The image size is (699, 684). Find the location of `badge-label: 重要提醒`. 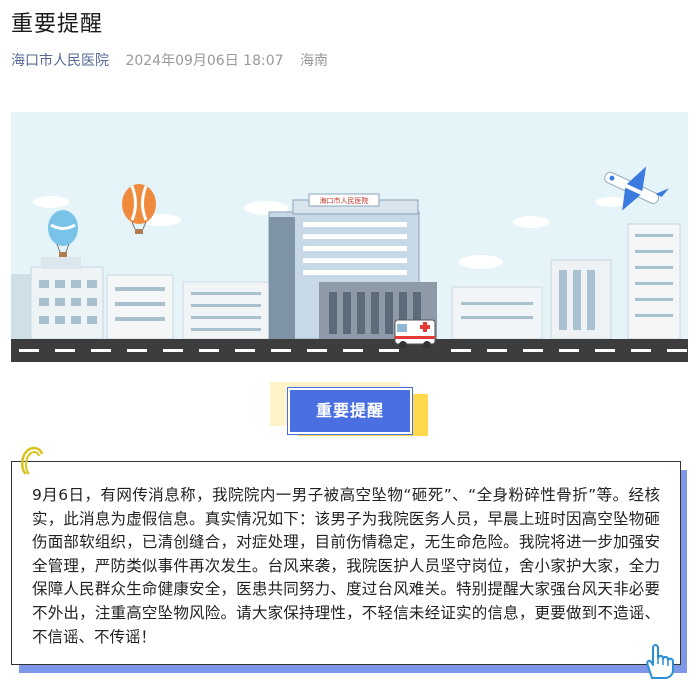

badge-label: 重要提醒 is located at coordinates (350, 411).